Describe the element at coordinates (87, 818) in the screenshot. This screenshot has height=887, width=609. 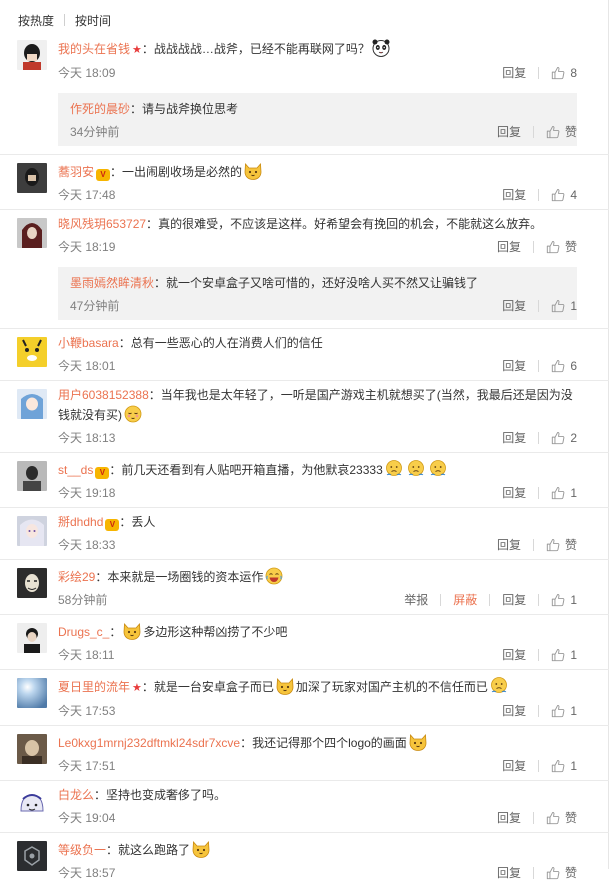
I see `timestamp: 今天 19:04` at that location.